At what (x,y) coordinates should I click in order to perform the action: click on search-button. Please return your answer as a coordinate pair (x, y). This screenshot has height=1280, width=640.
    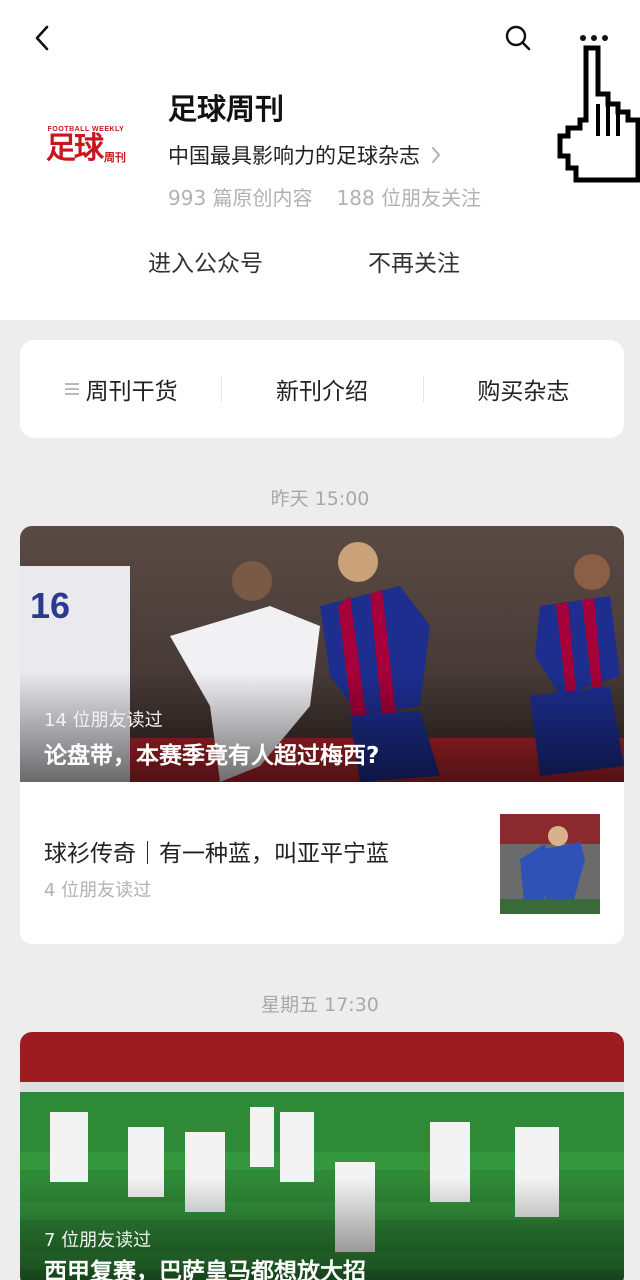
    Looking at the image, I should click on (518, 38).